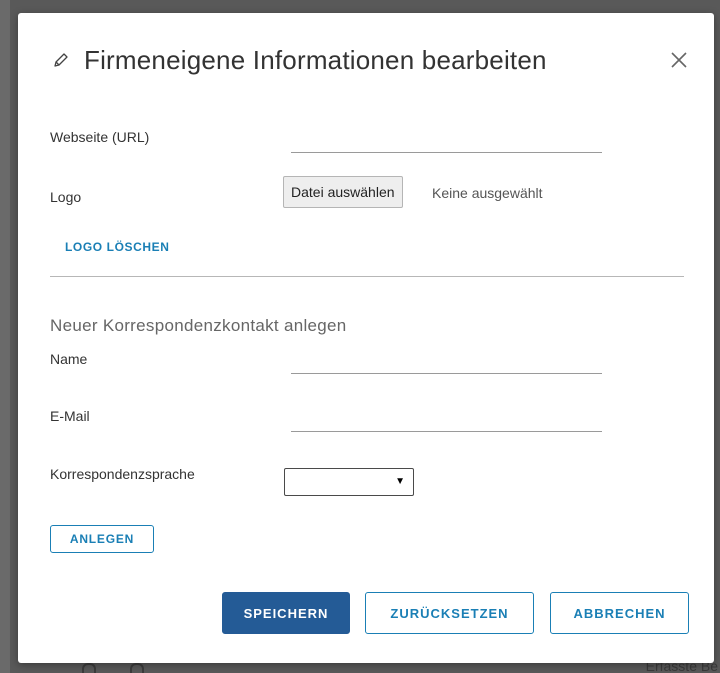  Describe the element at coordinates (102, 539) in the screenshot. I see `add-contact-button: ANLEGEN` at that location.